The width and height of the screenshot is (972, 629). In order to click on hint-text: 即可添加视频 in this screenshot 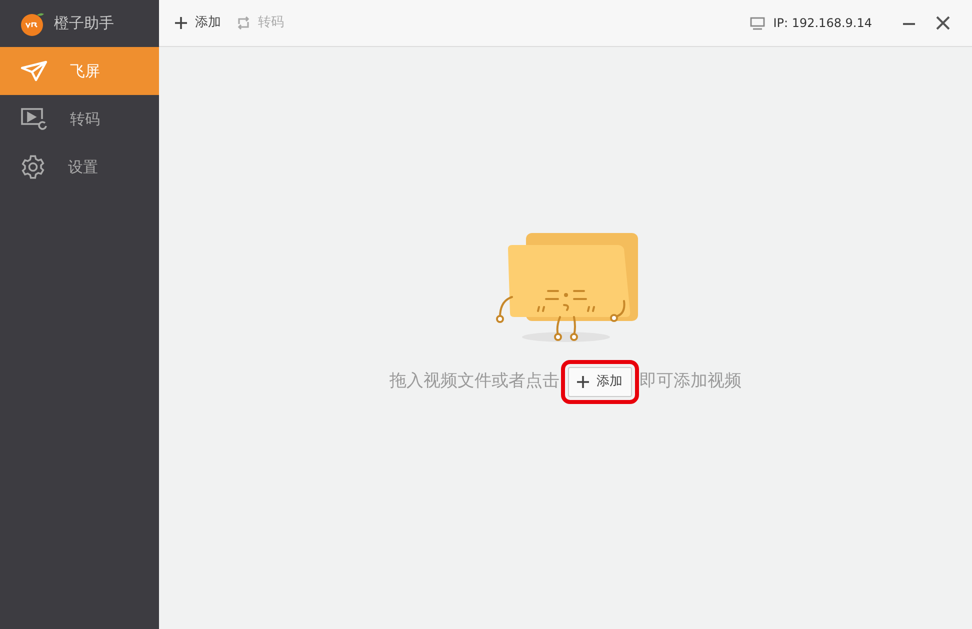, I will do `click(691, 381)`.